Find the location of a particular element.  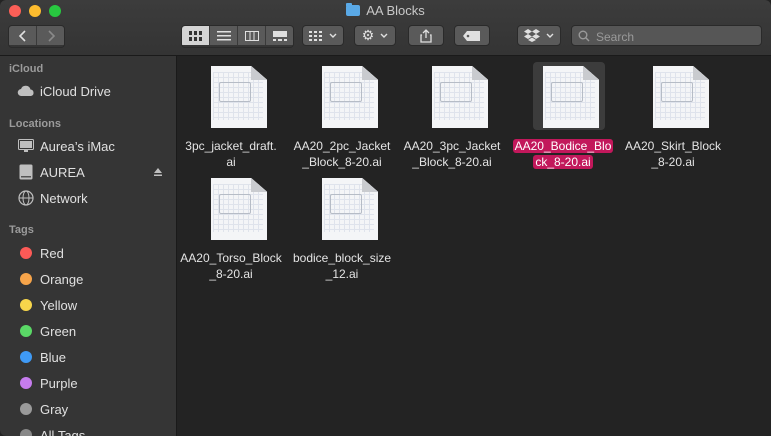

forward-button is located at coordinates (50, 35).